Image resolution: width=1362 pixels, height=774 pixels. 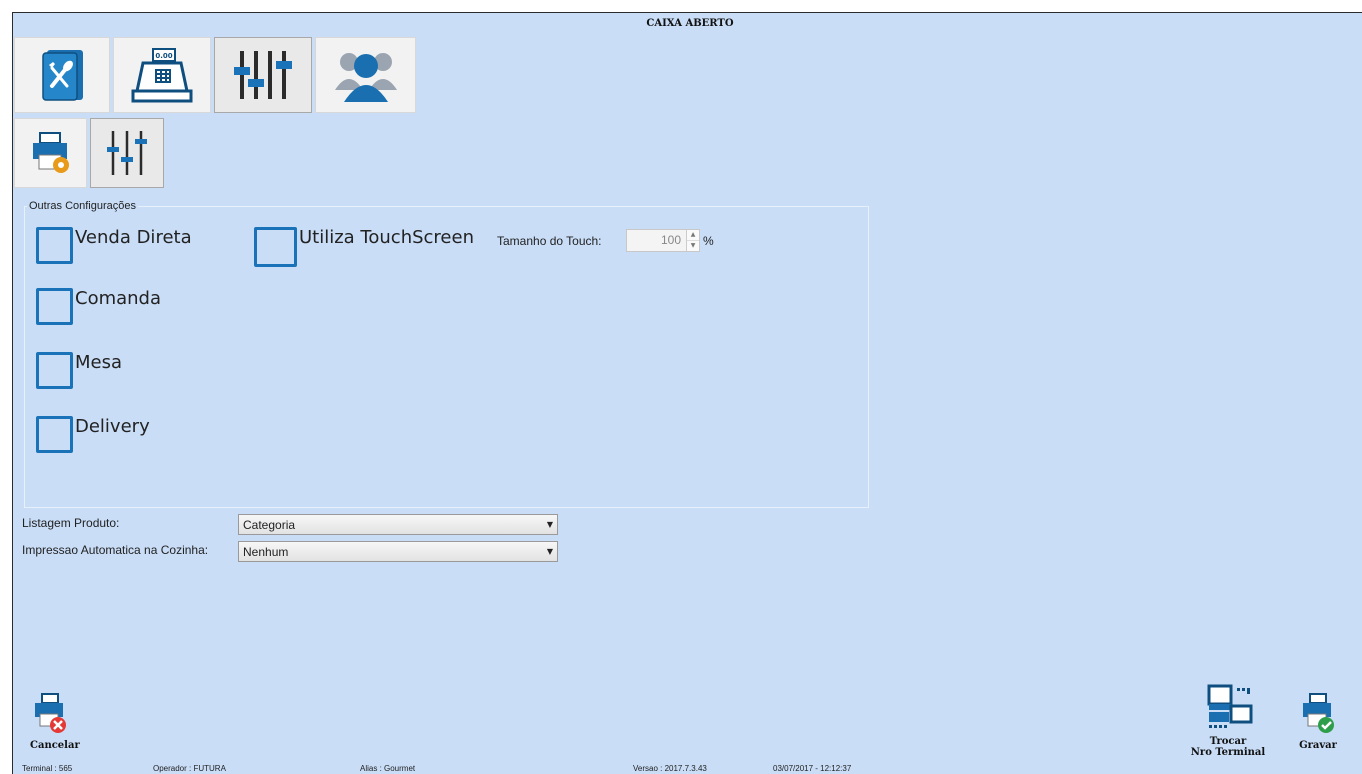 What do you see at coordinates (1318, 745) in the screenshot?
I see `save-label: Gravar` at bounding box center [1318, 745].